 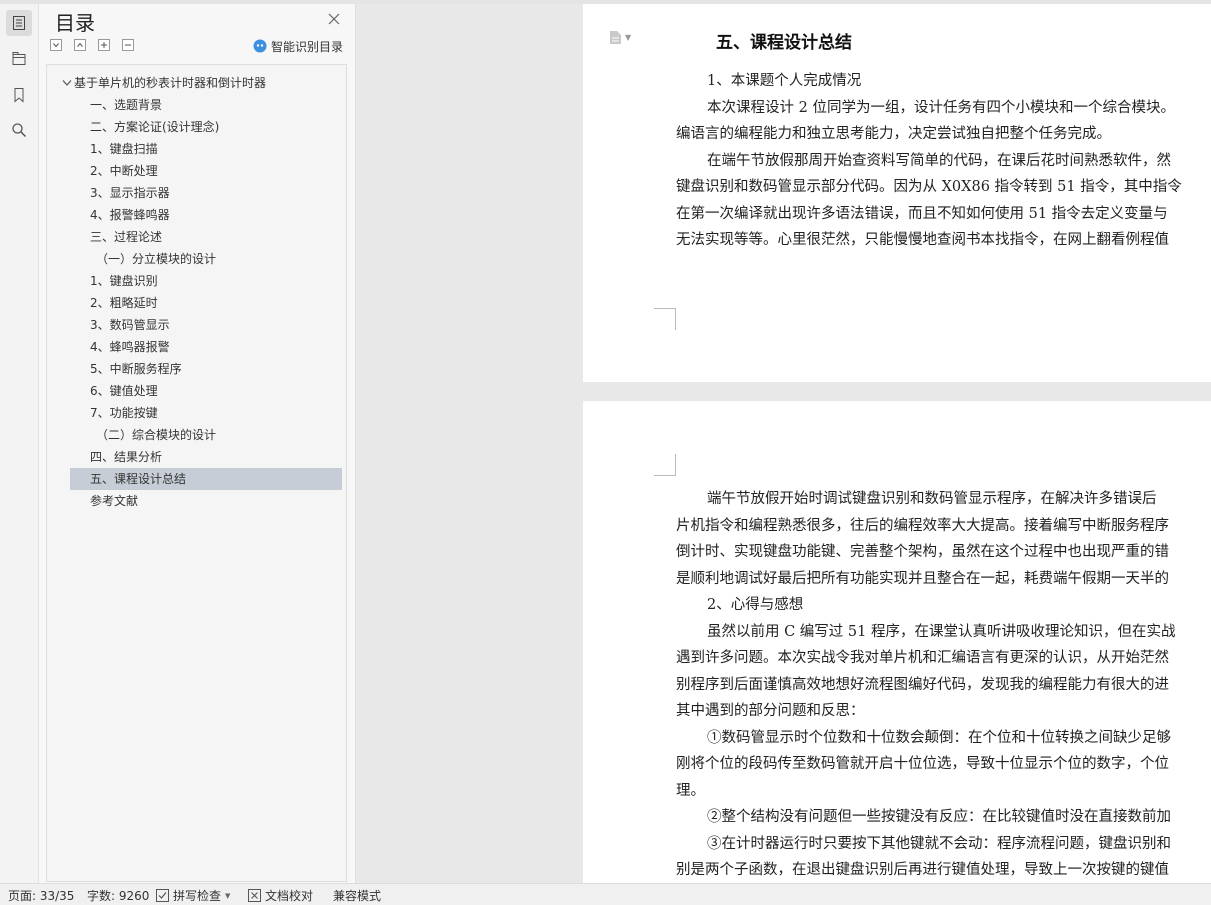 What do you see at coordinates (755, 605) in the screenshot?
I see `paragraph-line: 2、心得与感想` at bounding box center [755, 605].